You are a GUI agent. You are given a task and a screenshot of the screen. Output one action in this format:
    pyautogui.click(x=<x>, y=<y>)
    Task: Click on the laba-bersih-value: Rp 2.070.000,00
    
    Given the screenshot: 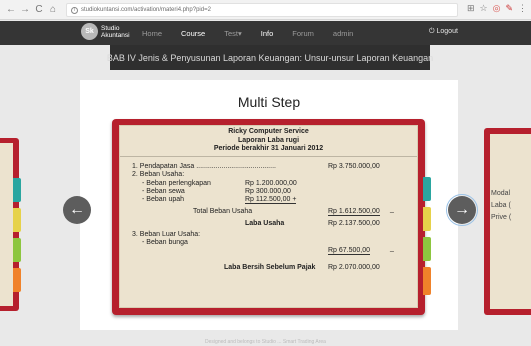 What is the action you would take?
    pyautogui.click(x=354, y=267)
    